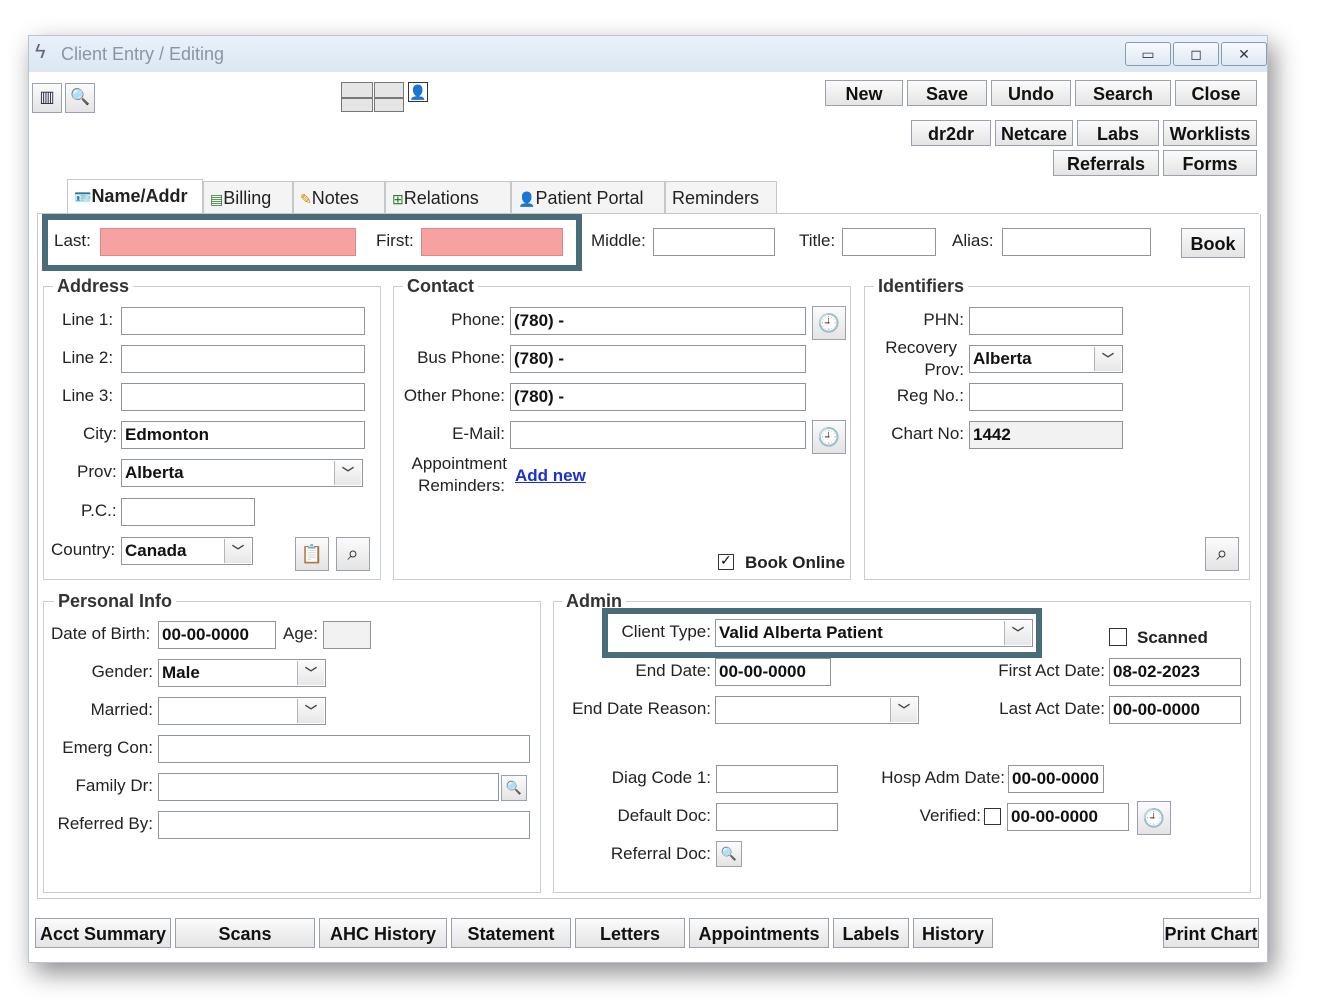  I want to click on city-label: City:, so click(100, 433).